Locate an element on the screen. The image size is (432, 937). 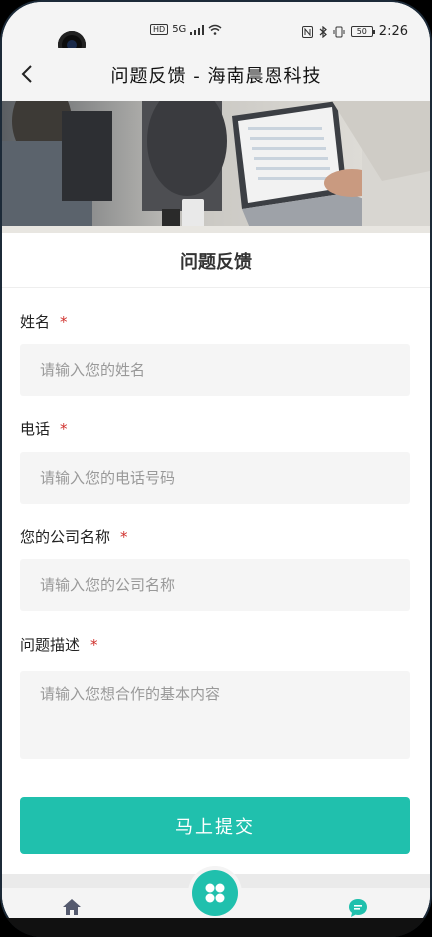
nav-header: 问题反馈 - 海南晨恩科技 is located at coordinates (216, 75).